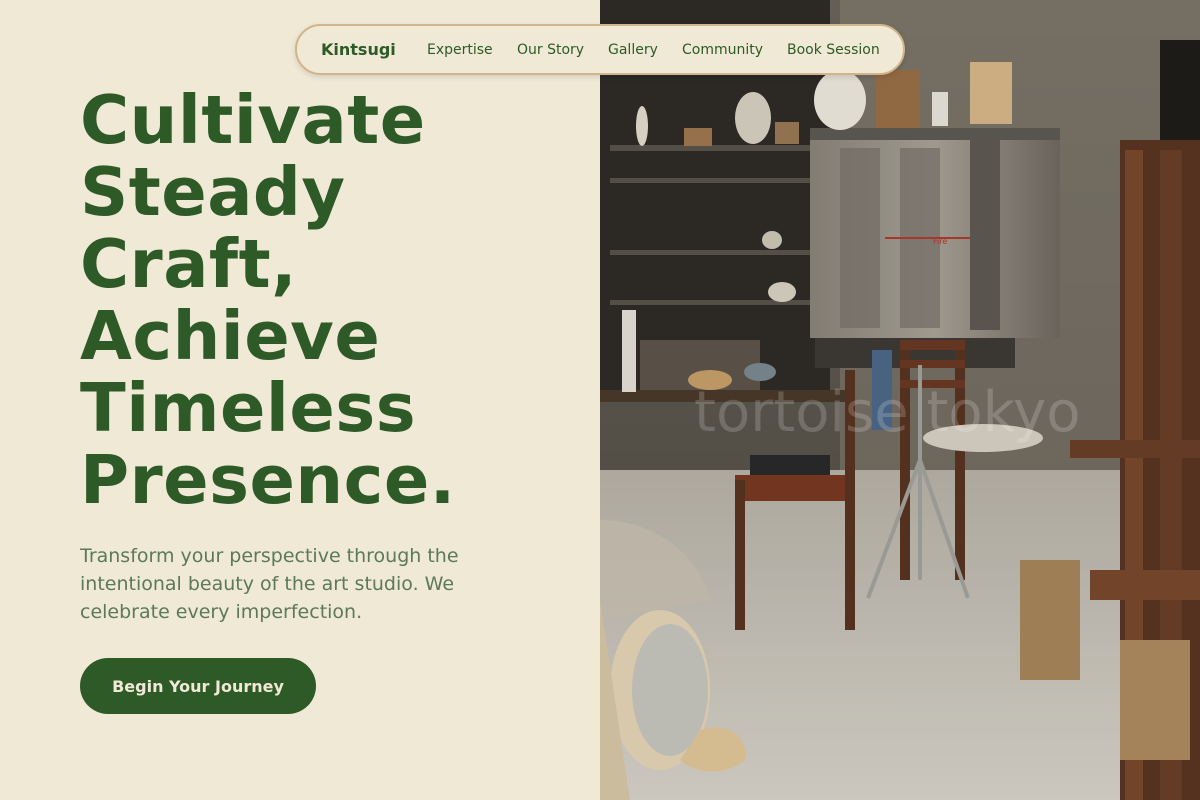  What do you see at coordinates (248, 408) in the screenshot?
I see `headline-line: Timeless` at bounding box center [248, 408].